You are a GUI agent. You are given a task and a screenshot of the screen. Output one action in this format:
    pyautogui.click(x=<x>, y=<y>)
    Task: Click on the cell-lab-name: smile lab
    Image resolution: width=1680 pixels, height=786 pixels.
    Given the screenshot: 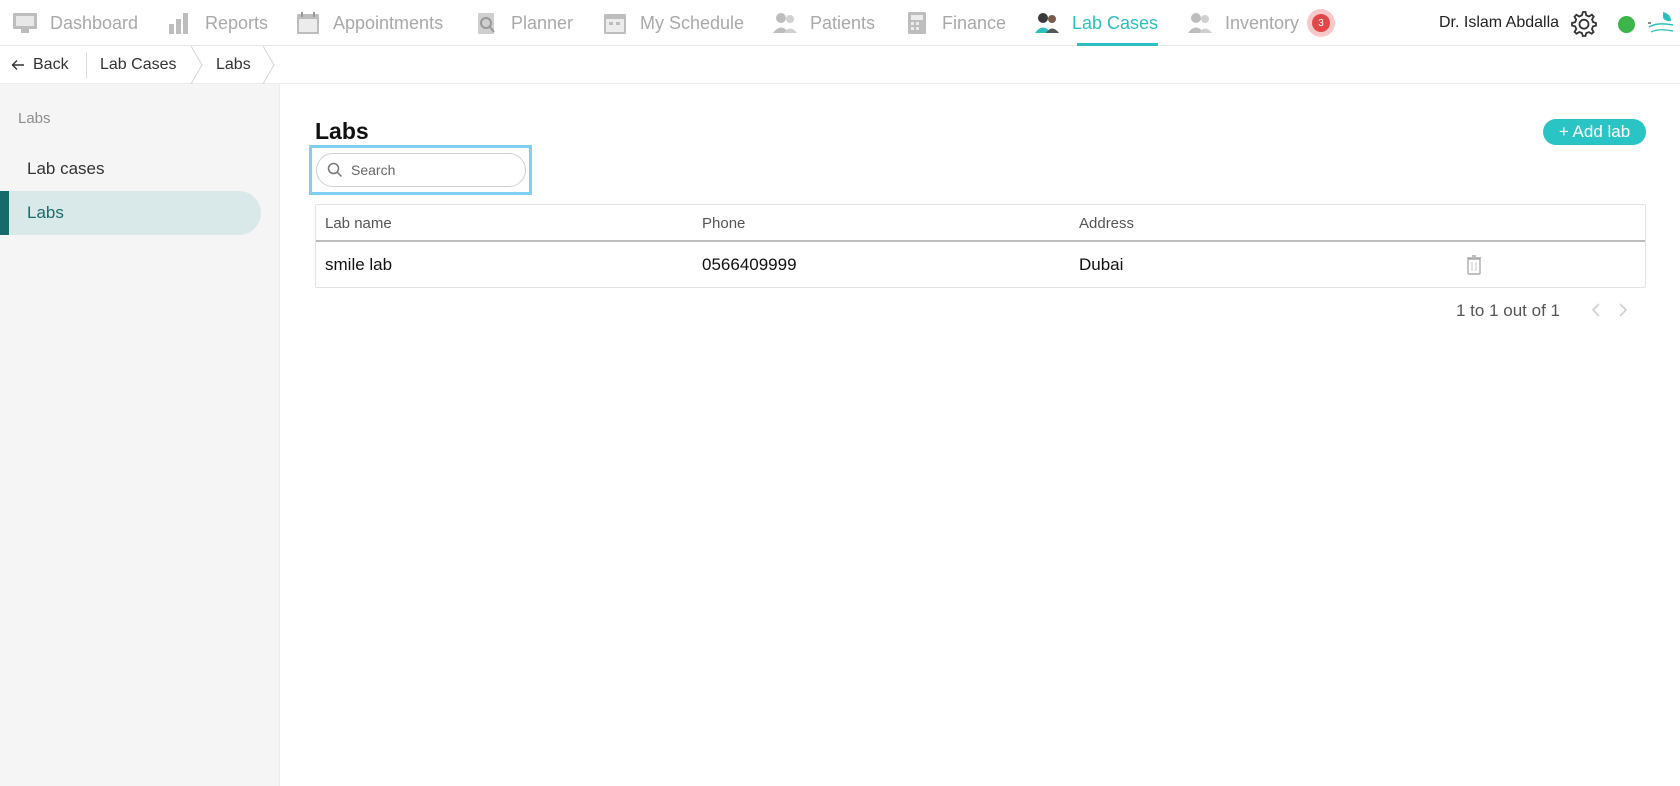 What is the action you would take?
    pyautogui.click(x=359, y=264)
    